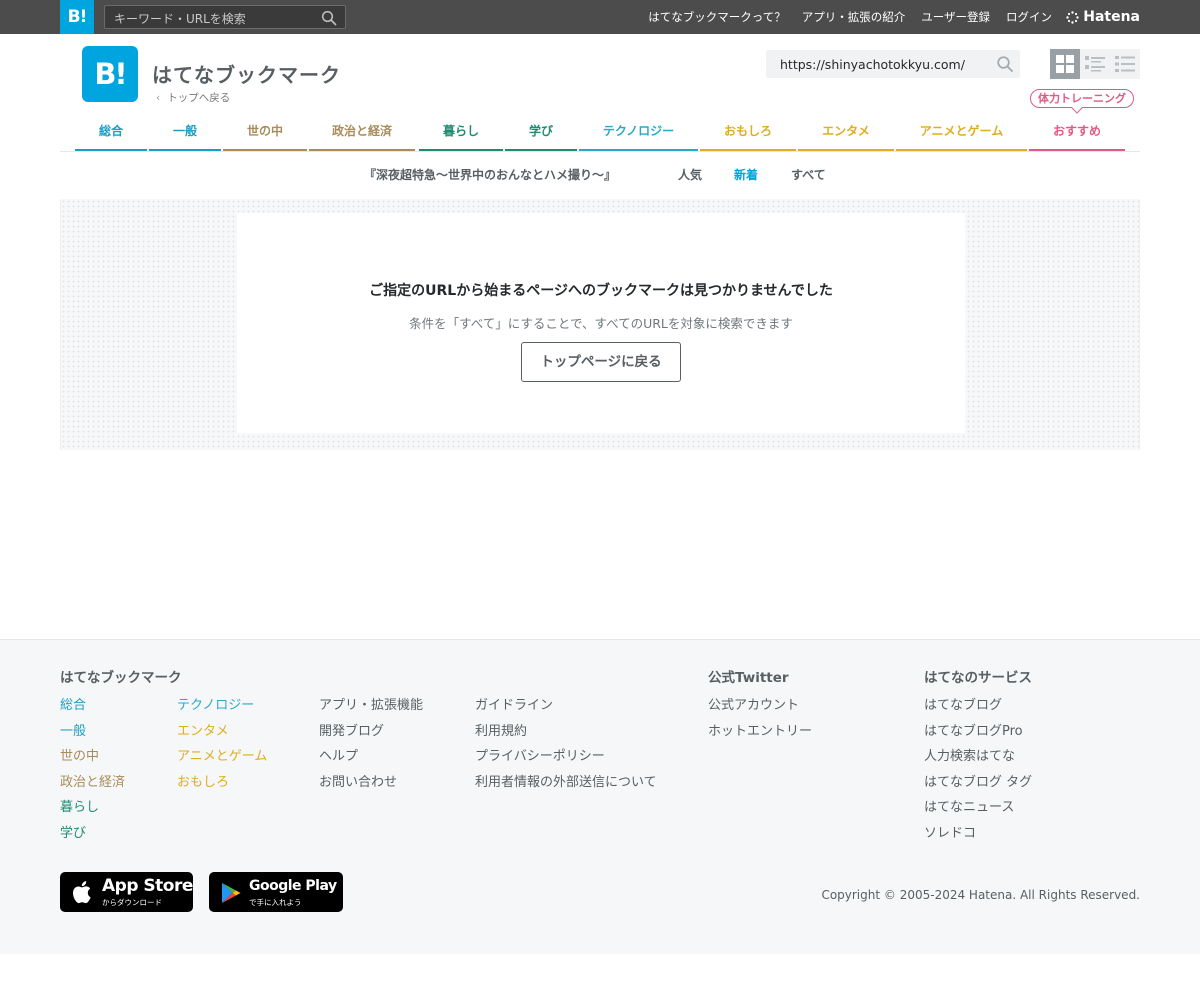 This screenshot has height=1000, width=1200. Describe the element at coordinates (92, 834) in the screenshot. I see `footer-link-manabi: 学び` at that location.